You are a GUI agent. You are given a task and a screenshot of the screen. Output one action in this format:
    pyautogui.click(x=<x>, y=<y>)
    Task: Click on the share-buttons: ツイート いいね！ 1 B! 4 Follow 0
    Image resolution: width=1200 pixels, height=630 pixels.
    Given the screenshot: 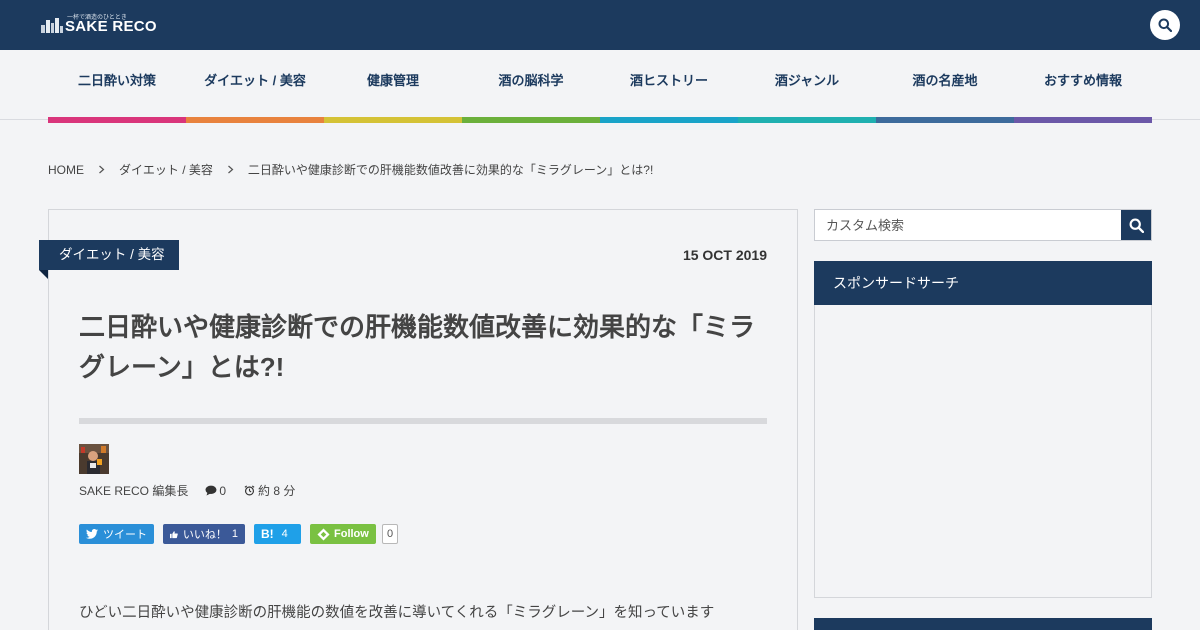 What is the action you would take?
    pyautogui.click(x=238, y=534)
    